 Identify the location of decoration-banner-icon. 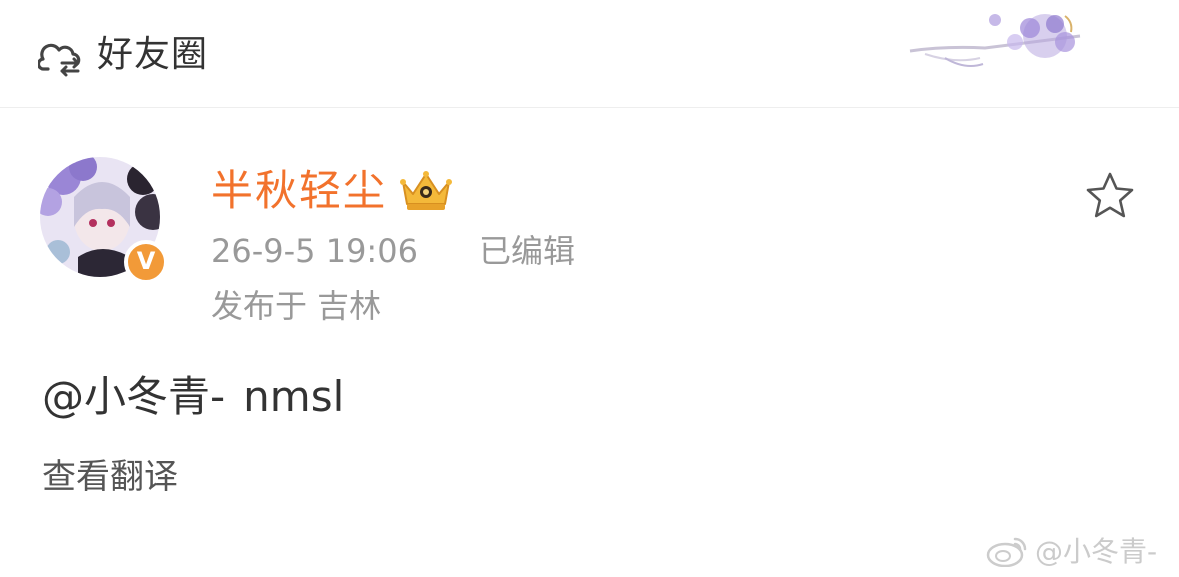
(995, 40).